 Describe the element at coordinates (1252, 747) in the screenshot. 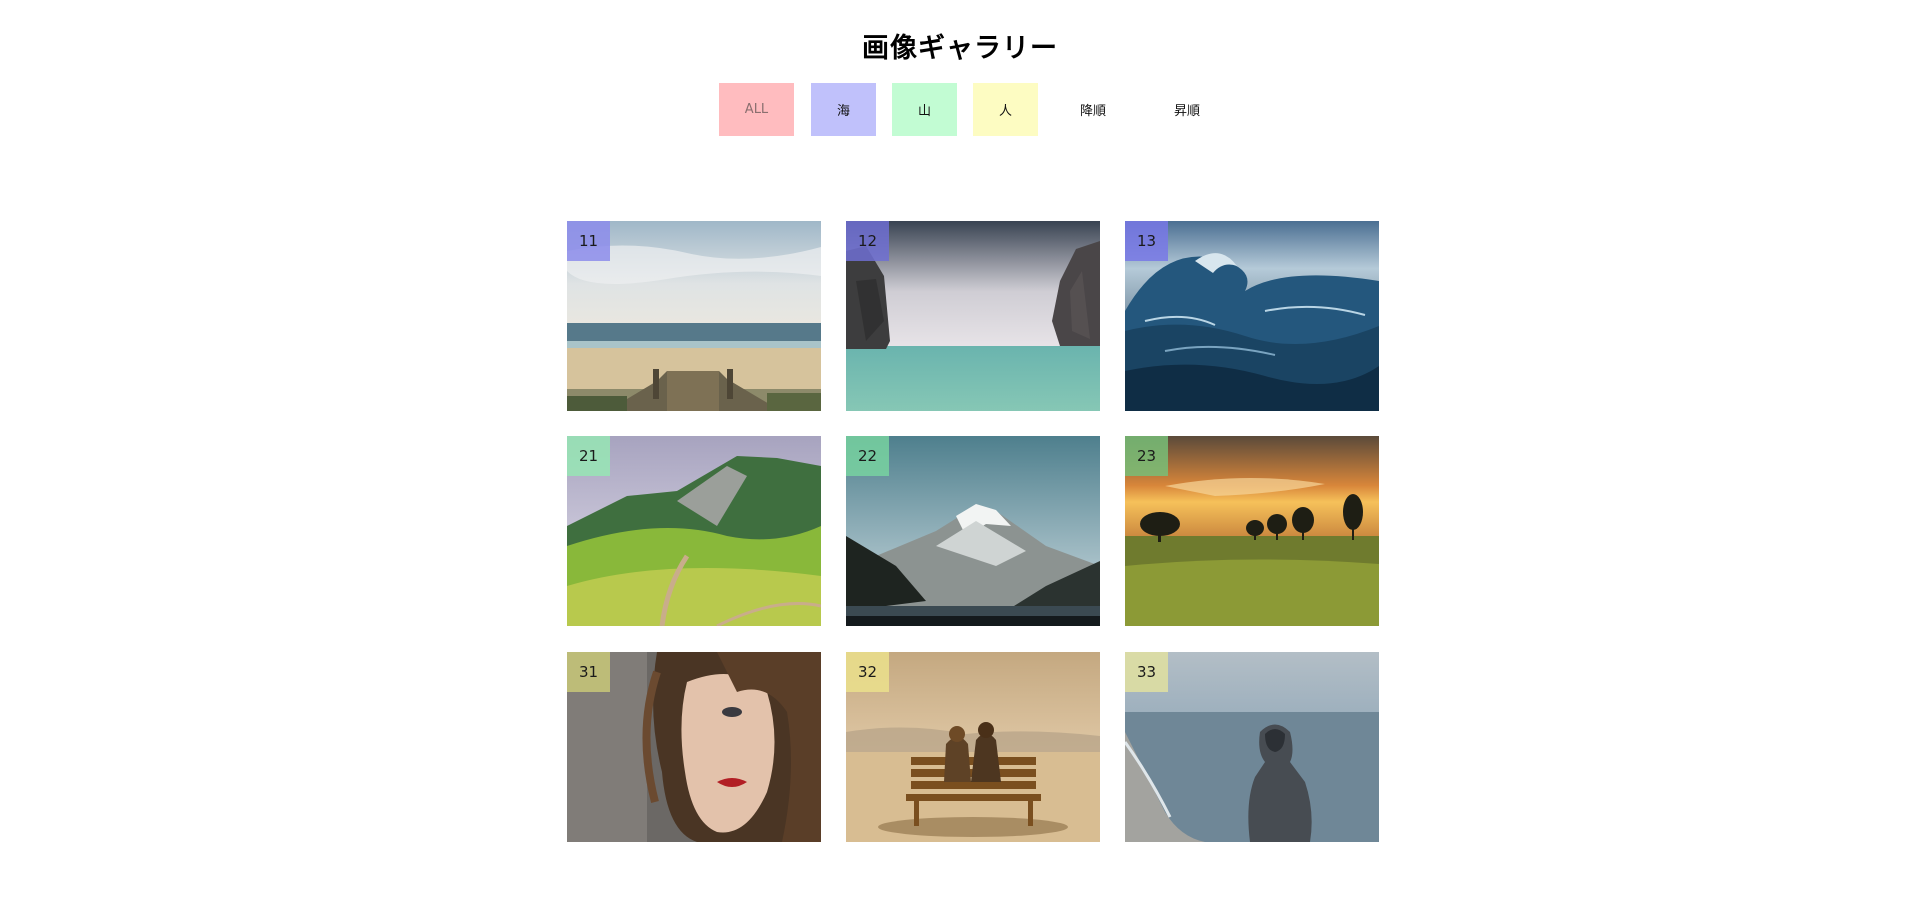

I see `gallery-item: 33` at that location.